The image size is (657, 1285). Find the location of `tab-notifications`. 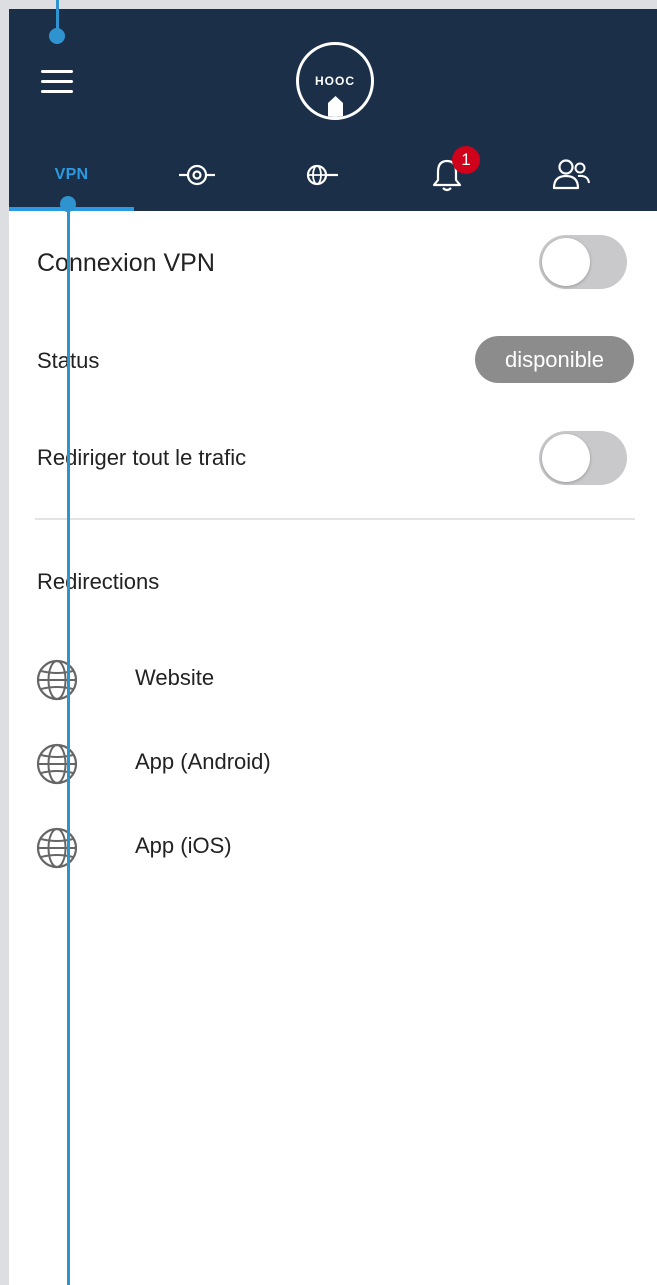

tab-notifications is located at coordinates (446, 175).